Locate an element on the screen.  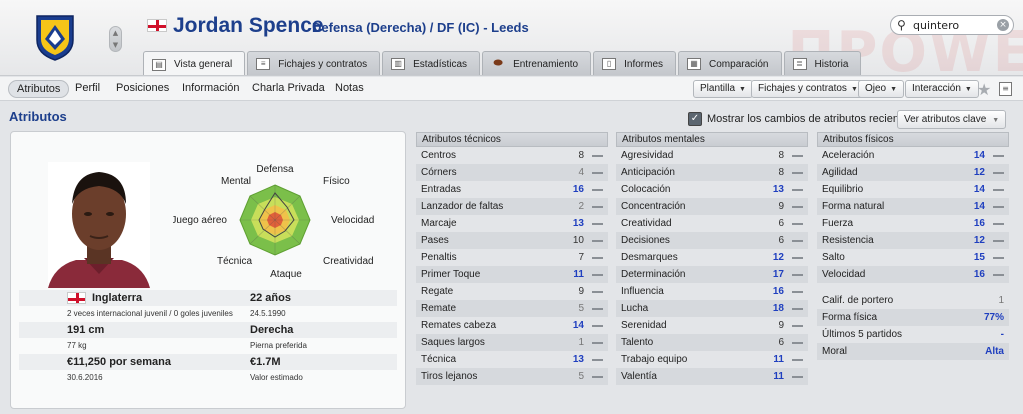
attribute-row: Aceleración 14 is located at coordinates (913, 155).